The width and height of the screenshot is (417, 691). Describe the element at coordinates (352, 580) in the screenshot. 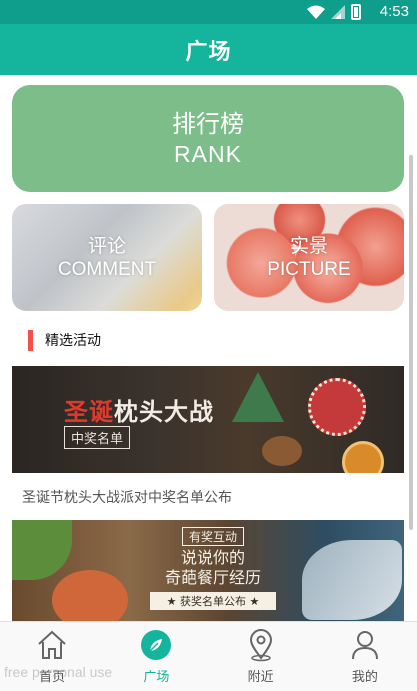

I see `fish-decoration` at that location.